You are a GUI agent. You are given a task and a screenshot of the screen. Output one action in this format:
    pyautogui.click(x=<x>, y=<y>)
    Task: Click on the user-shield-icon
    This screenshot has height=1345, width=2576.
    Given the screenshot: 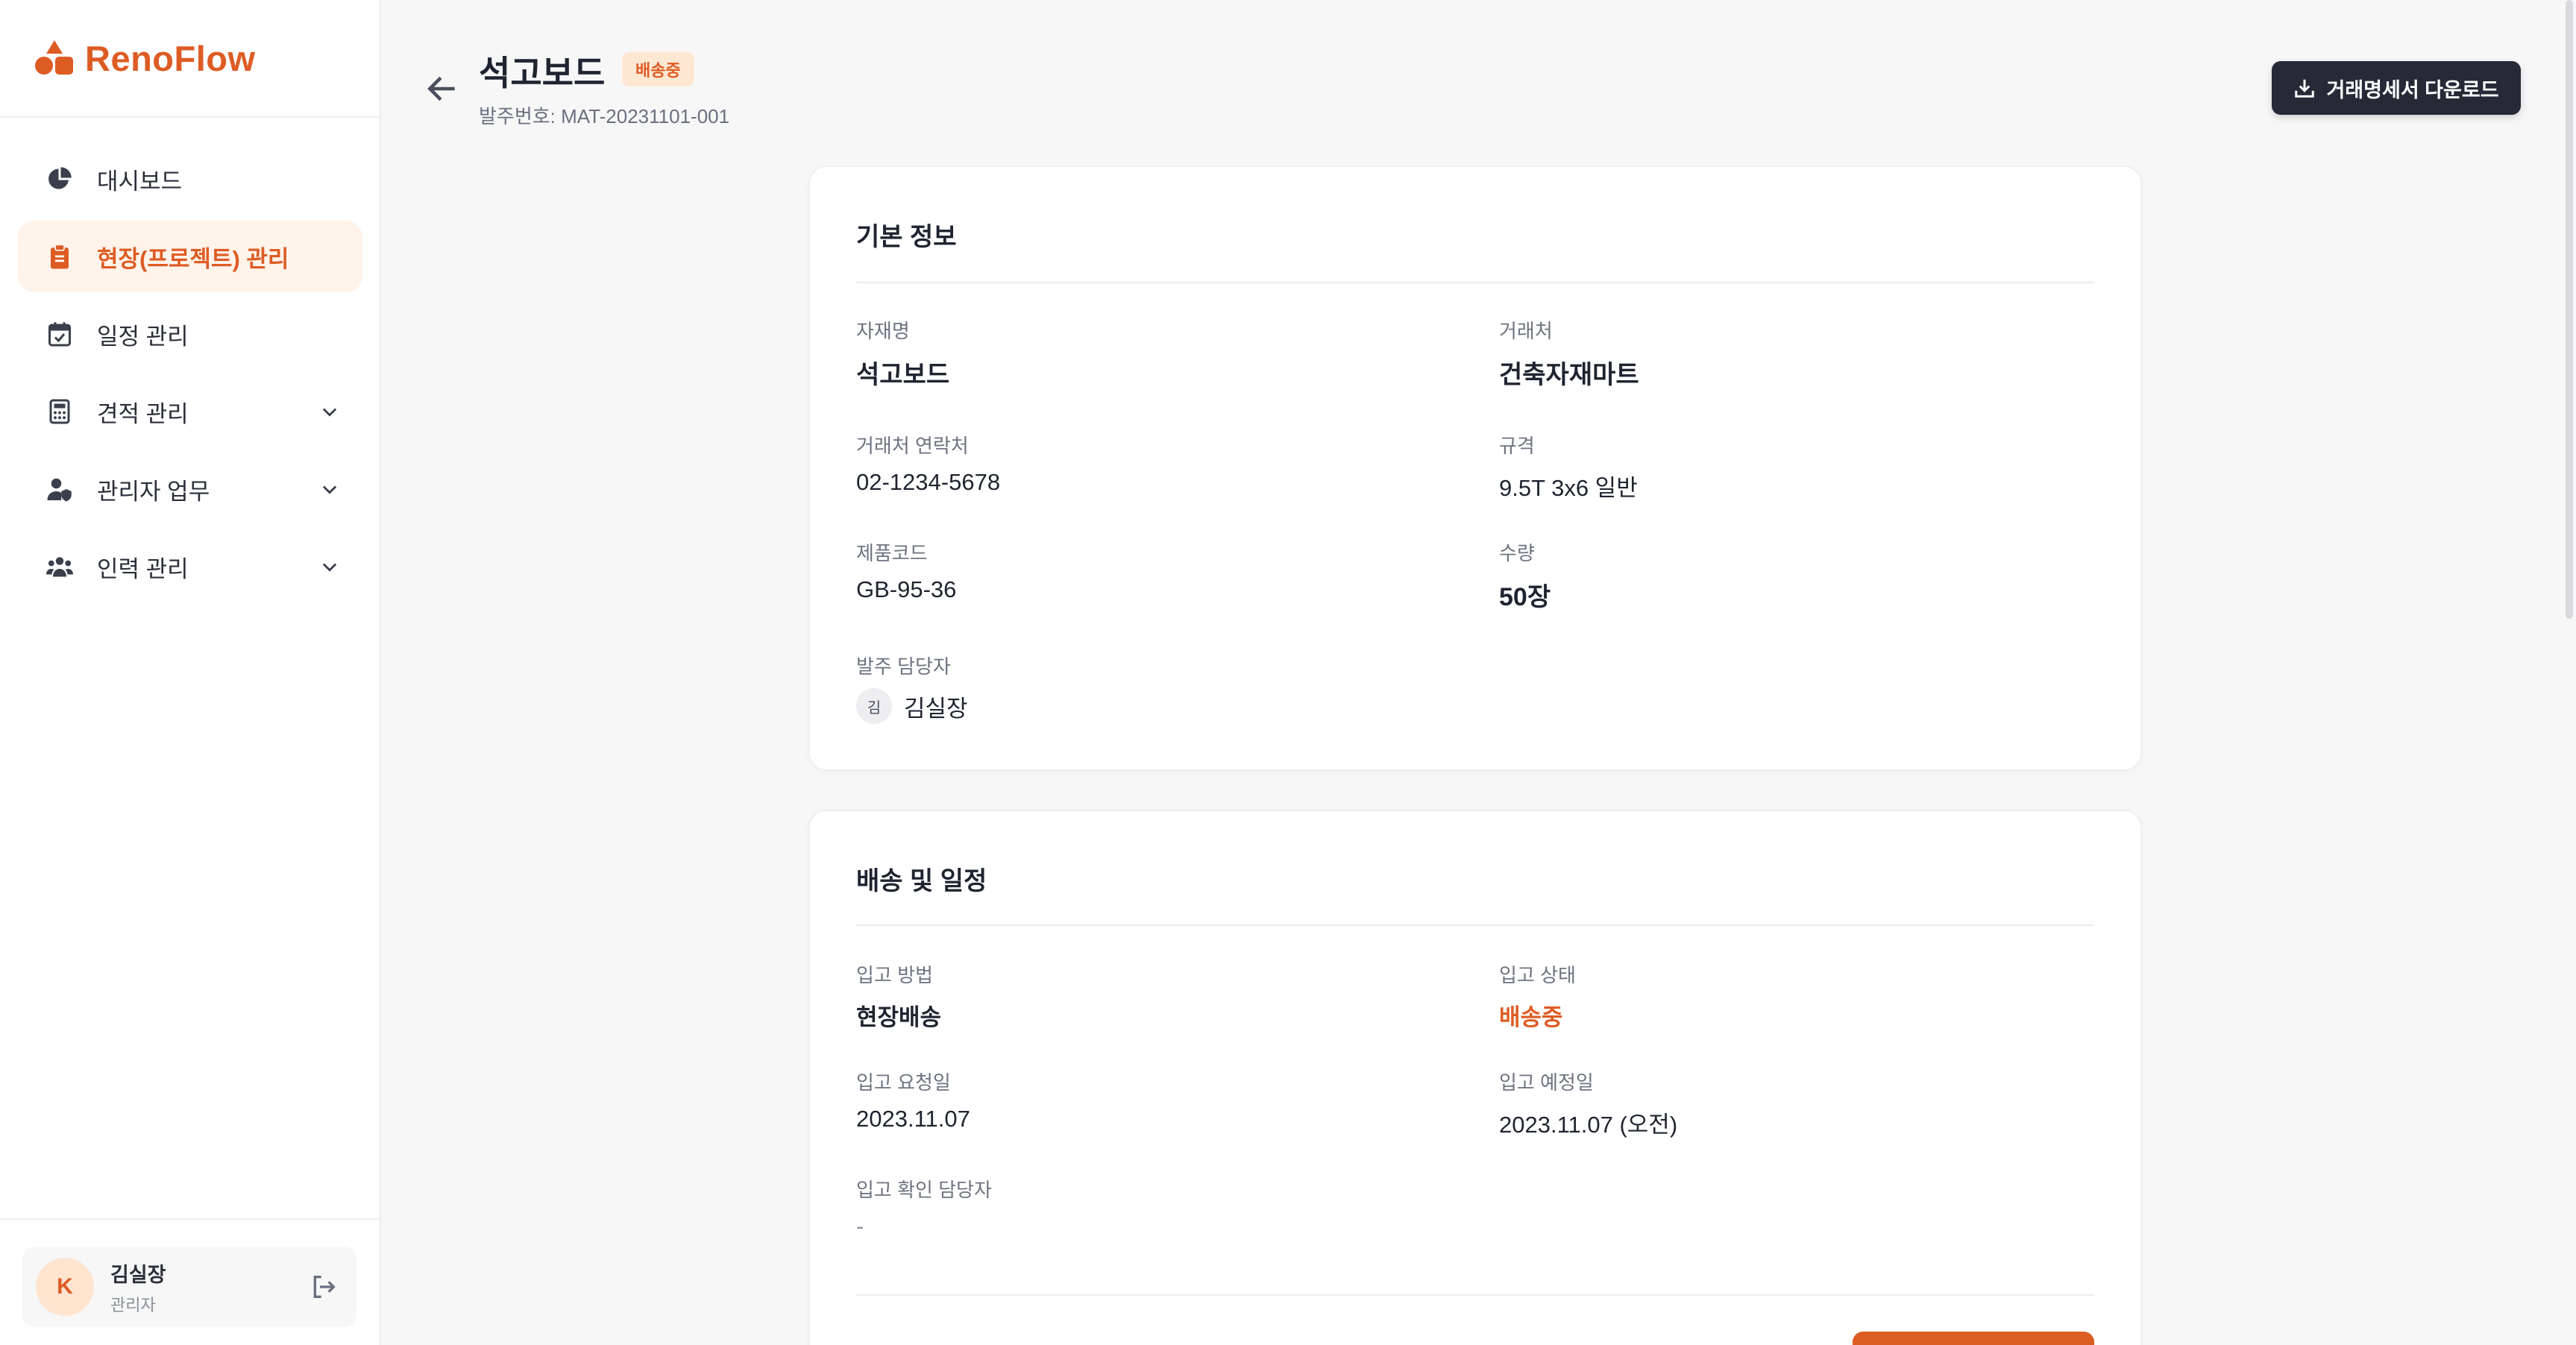 What is the action you would take?
    pyautogui.click(x=60, y=489)
    